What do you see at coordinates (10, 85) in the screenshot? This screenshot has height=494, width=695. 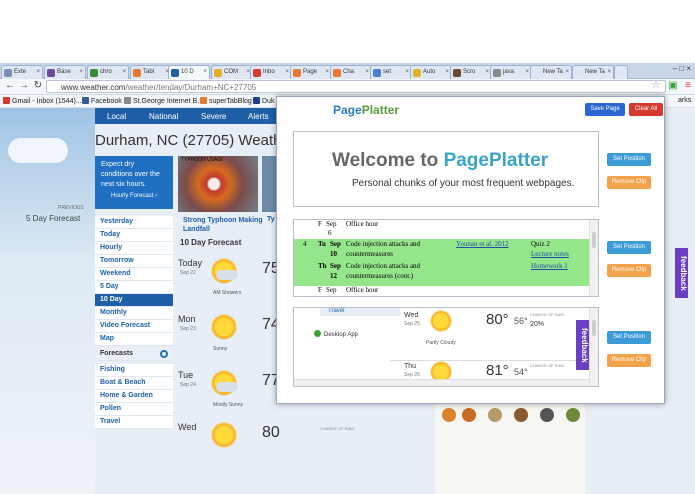 I see `back-icon: ←` at bounding box center [10, 85].